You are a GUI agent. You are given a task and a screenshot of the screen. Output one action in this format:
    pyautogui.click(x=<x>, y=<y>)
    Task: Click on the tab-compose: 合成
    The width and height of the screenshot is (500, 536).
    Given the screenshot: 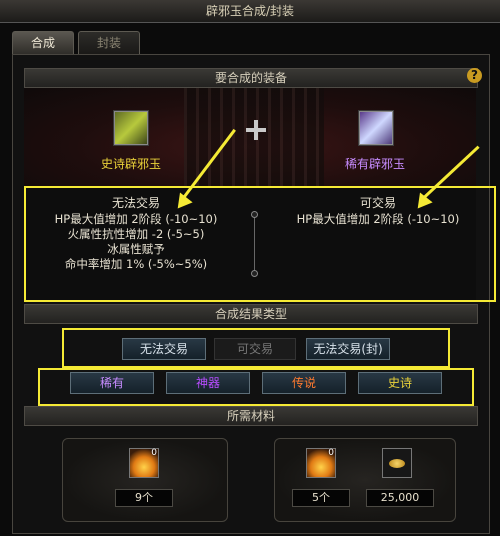 What is the action you would take?
    pyautogui.click(x=43, y=42)
    